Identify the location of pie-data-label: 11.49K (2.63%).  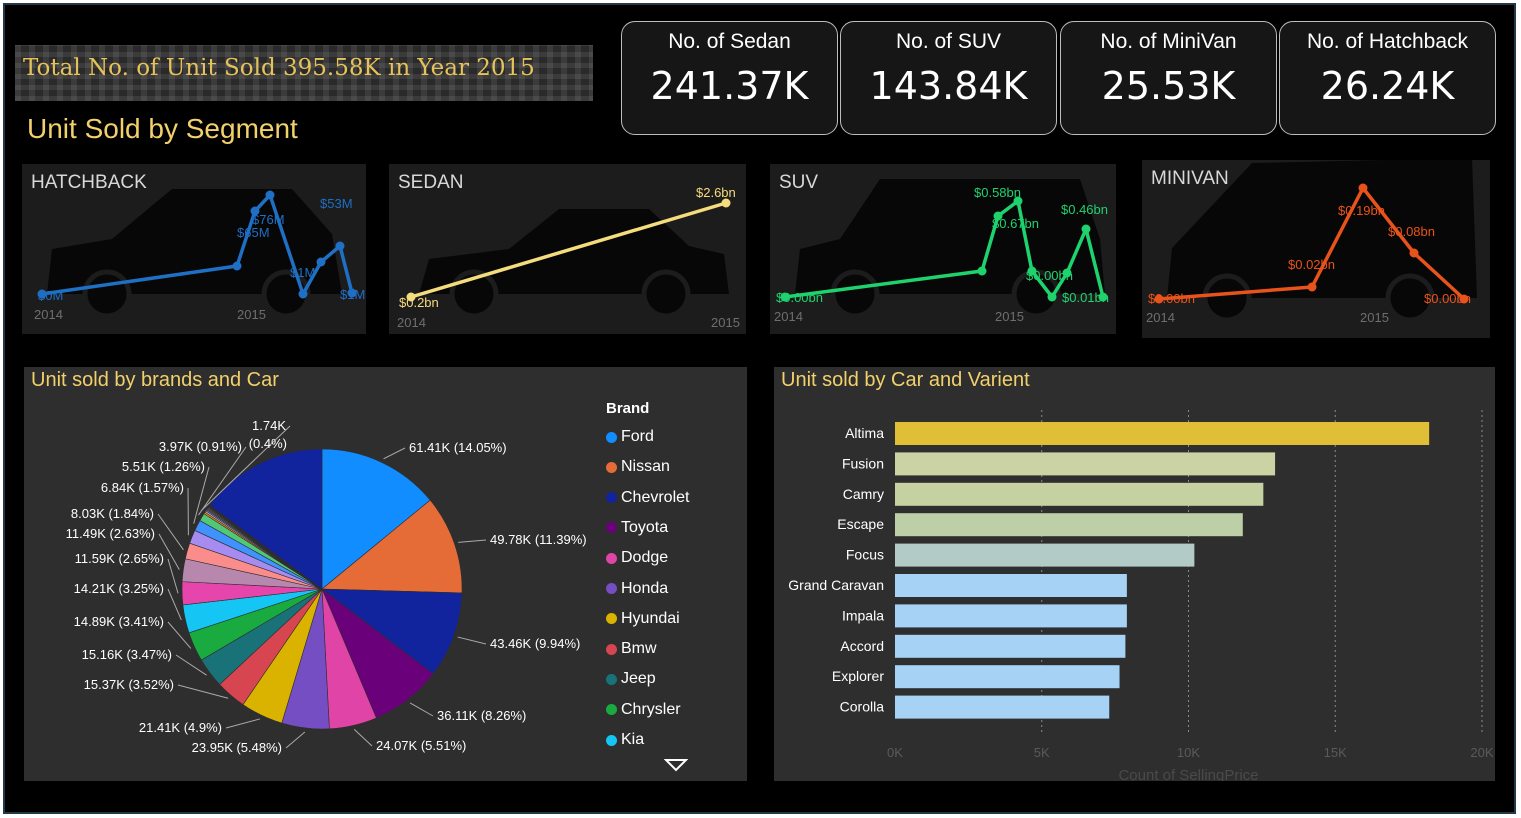
(110, 533).